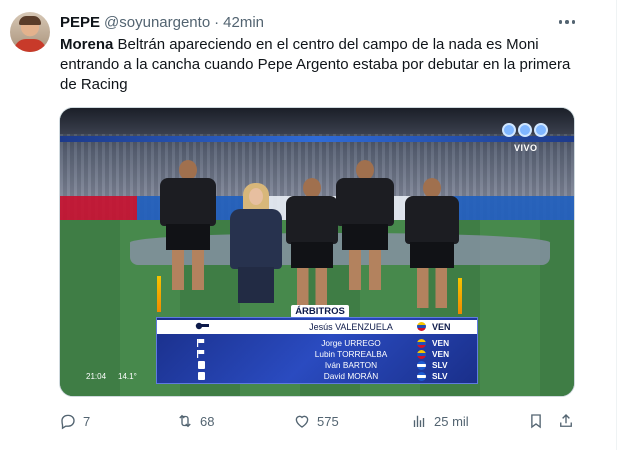  Describe the element at coordinates (111, 376) in the screenshot. I see `broadcast-info: 21:04 14.1°` at that location.